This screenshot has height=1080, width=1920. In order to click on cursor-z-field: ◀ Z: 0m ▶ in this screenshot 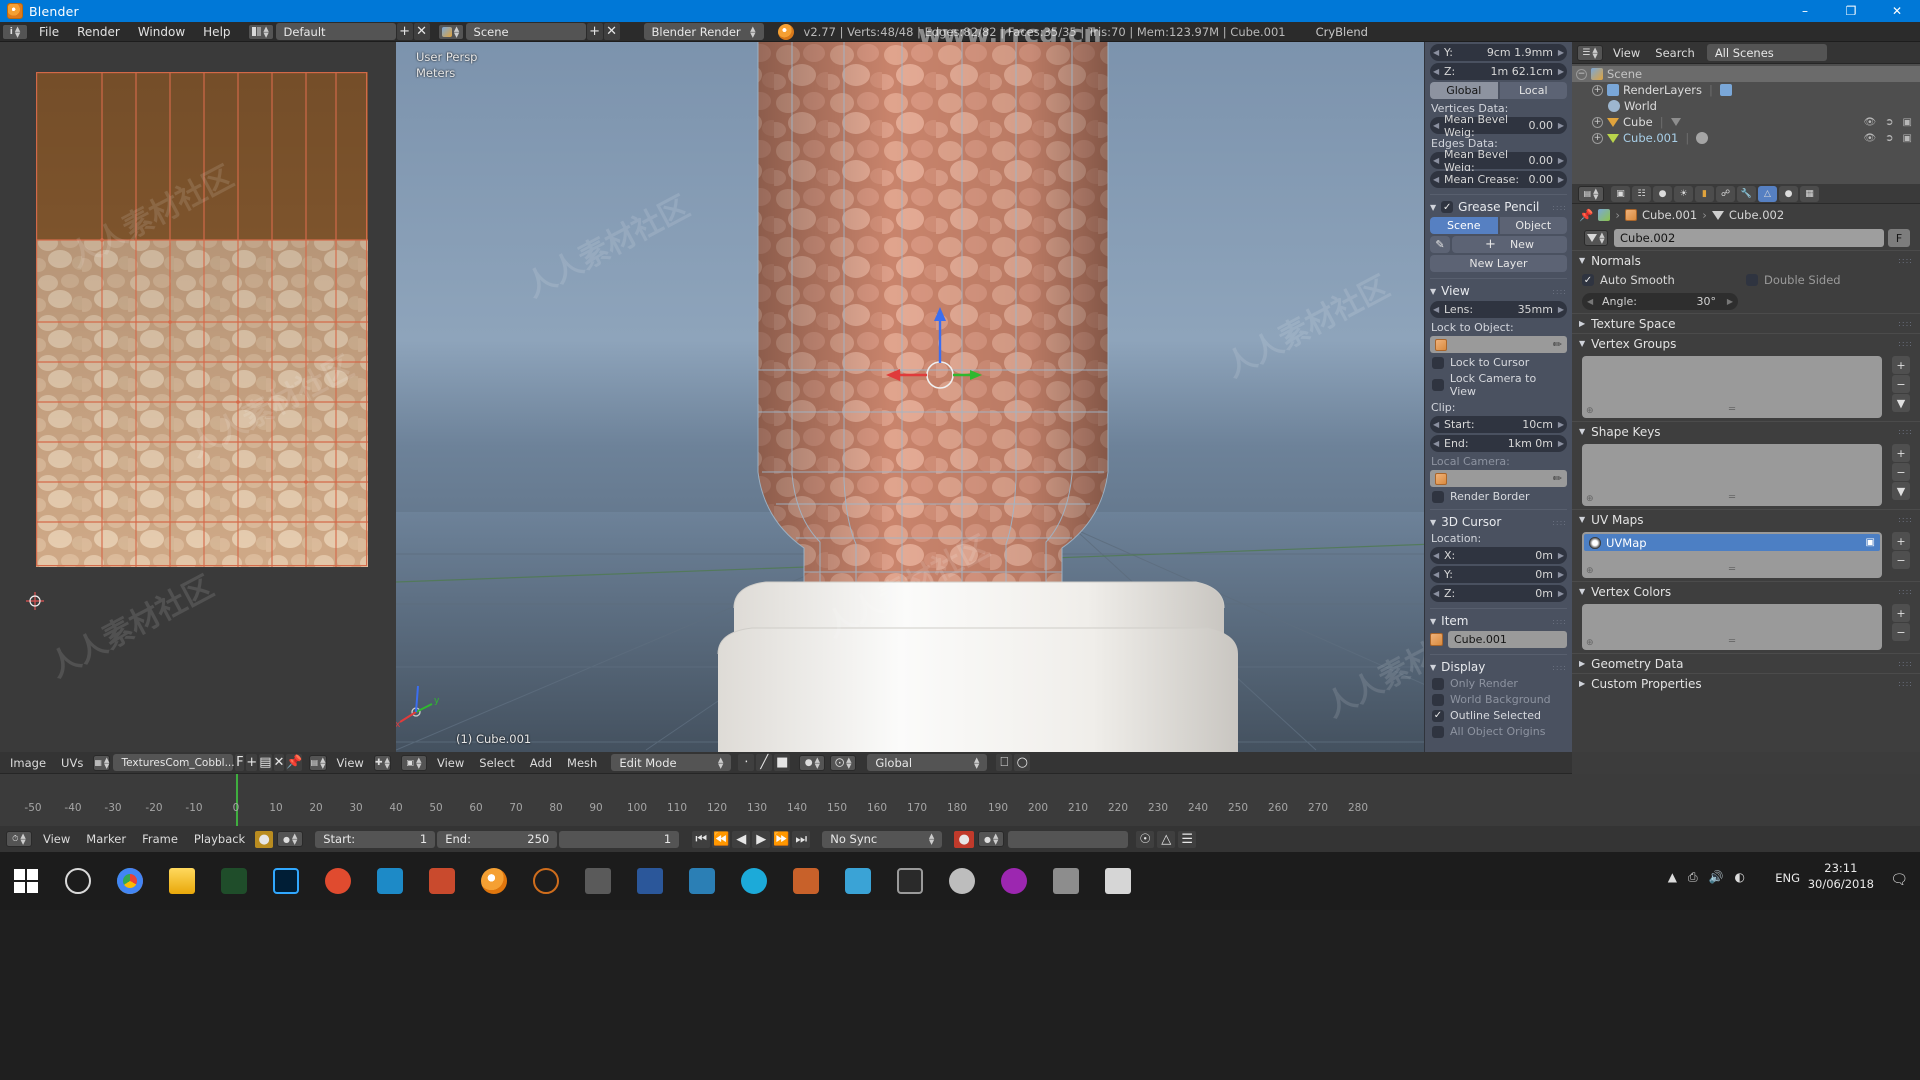, I will do `click(1498, 593)`.